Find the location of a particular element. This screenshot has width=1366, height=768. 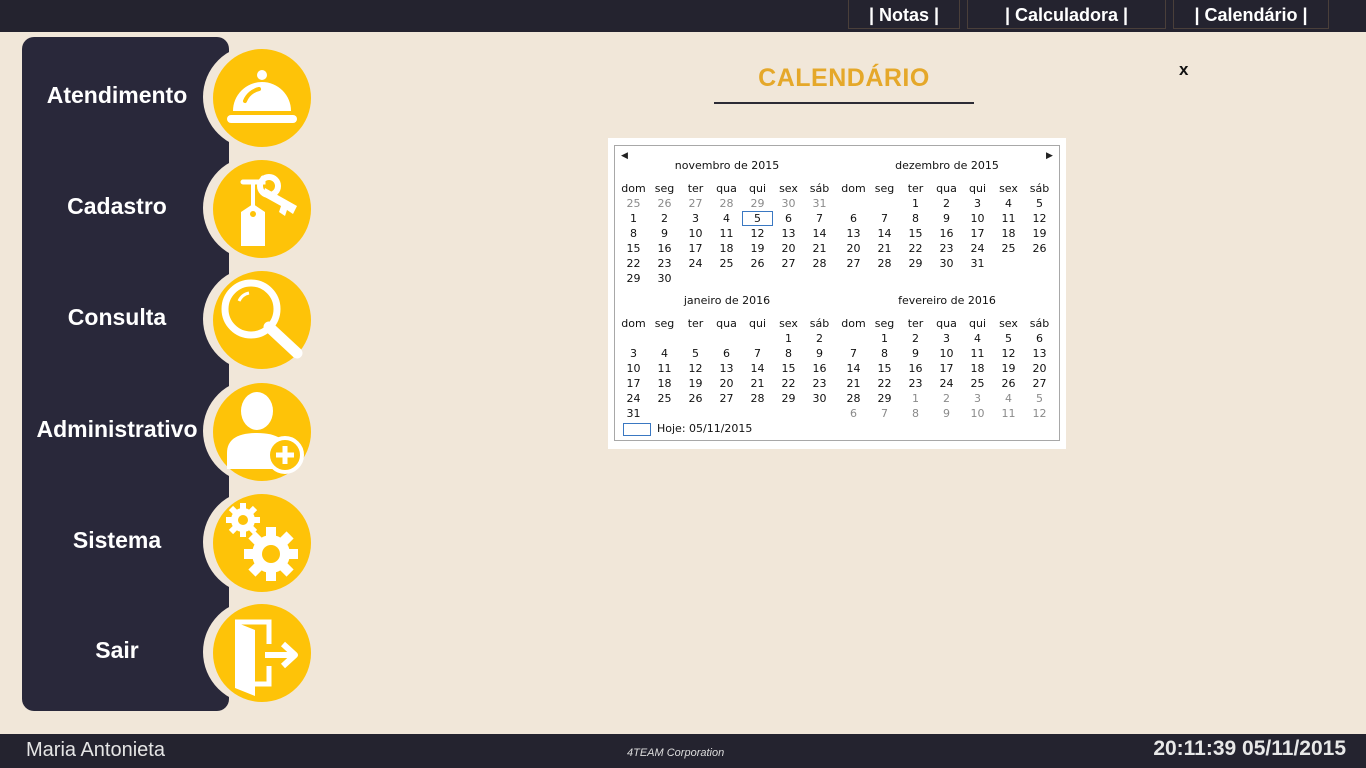

sidebar-item-atendimento: Atendimento is located at coordinates (172, 97).